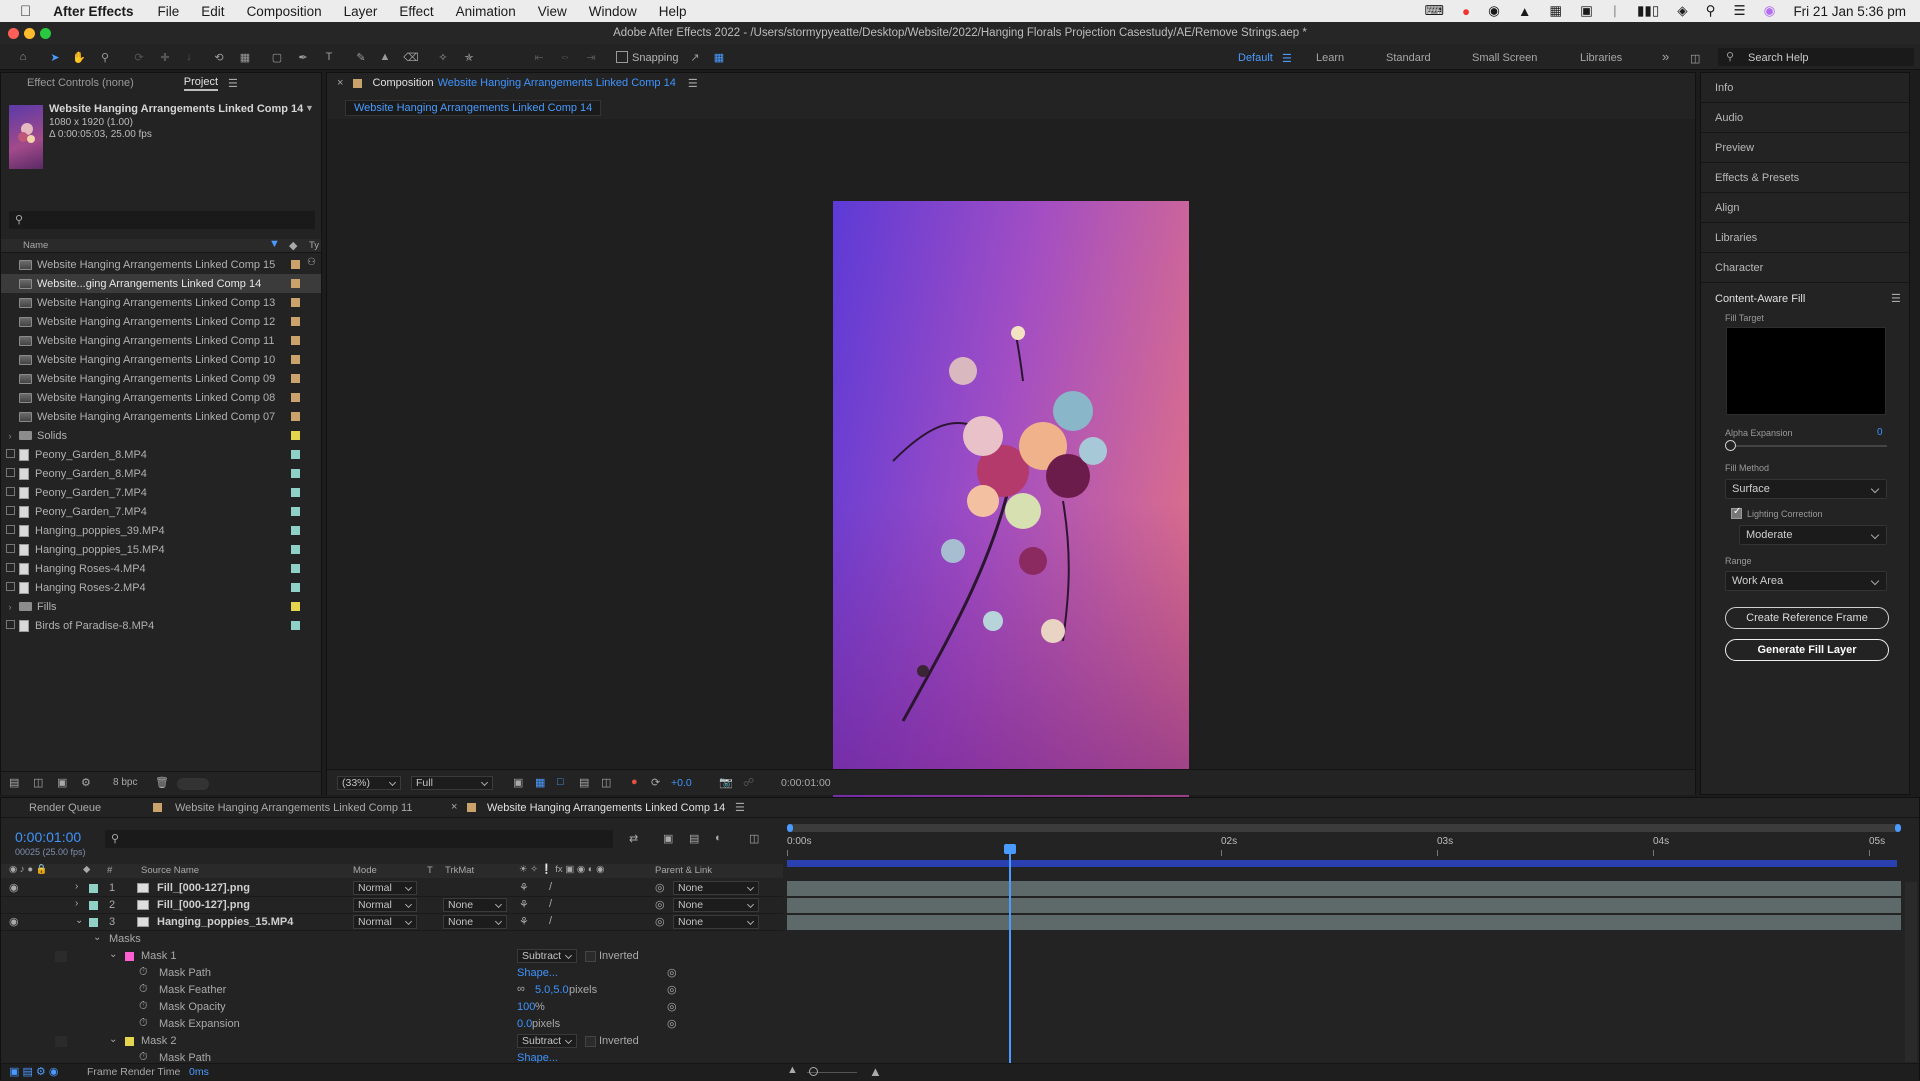 The image size is (1920, 1081). I want to click on menu-animation: Animation, so click(486, 11).